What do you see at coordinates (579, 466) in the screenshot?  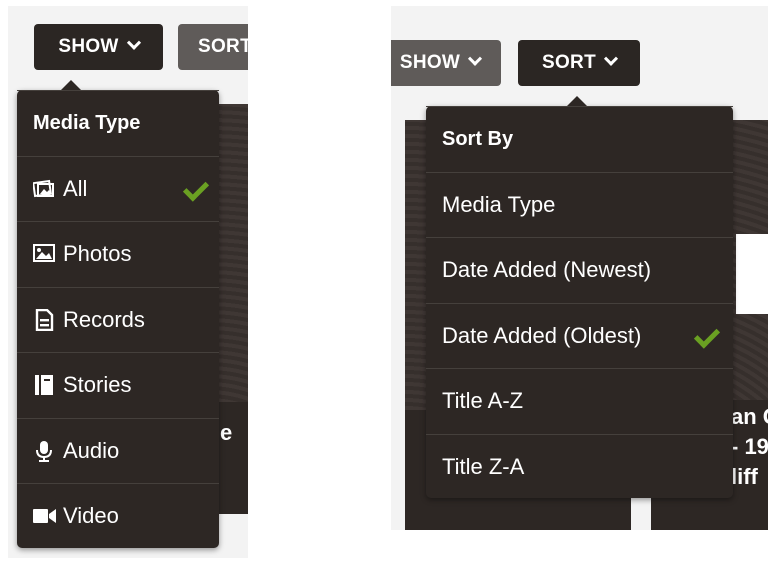 I see `sort-option-title-za: Title Z-A` at bounding box center [579, 466].